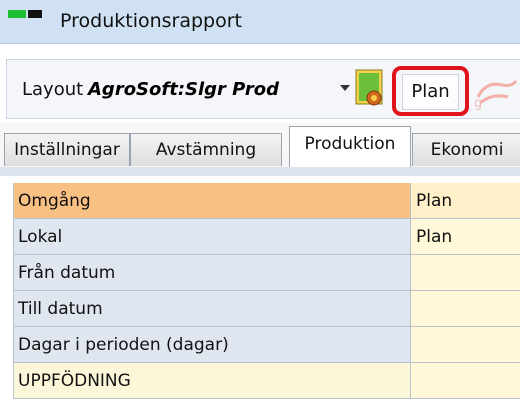 This screenshot has height=419, width=520. What do you see at coordinates (496, 95) in the screenshot?
I see `pig-logo-icon: g` at bounding box center [496, 95].